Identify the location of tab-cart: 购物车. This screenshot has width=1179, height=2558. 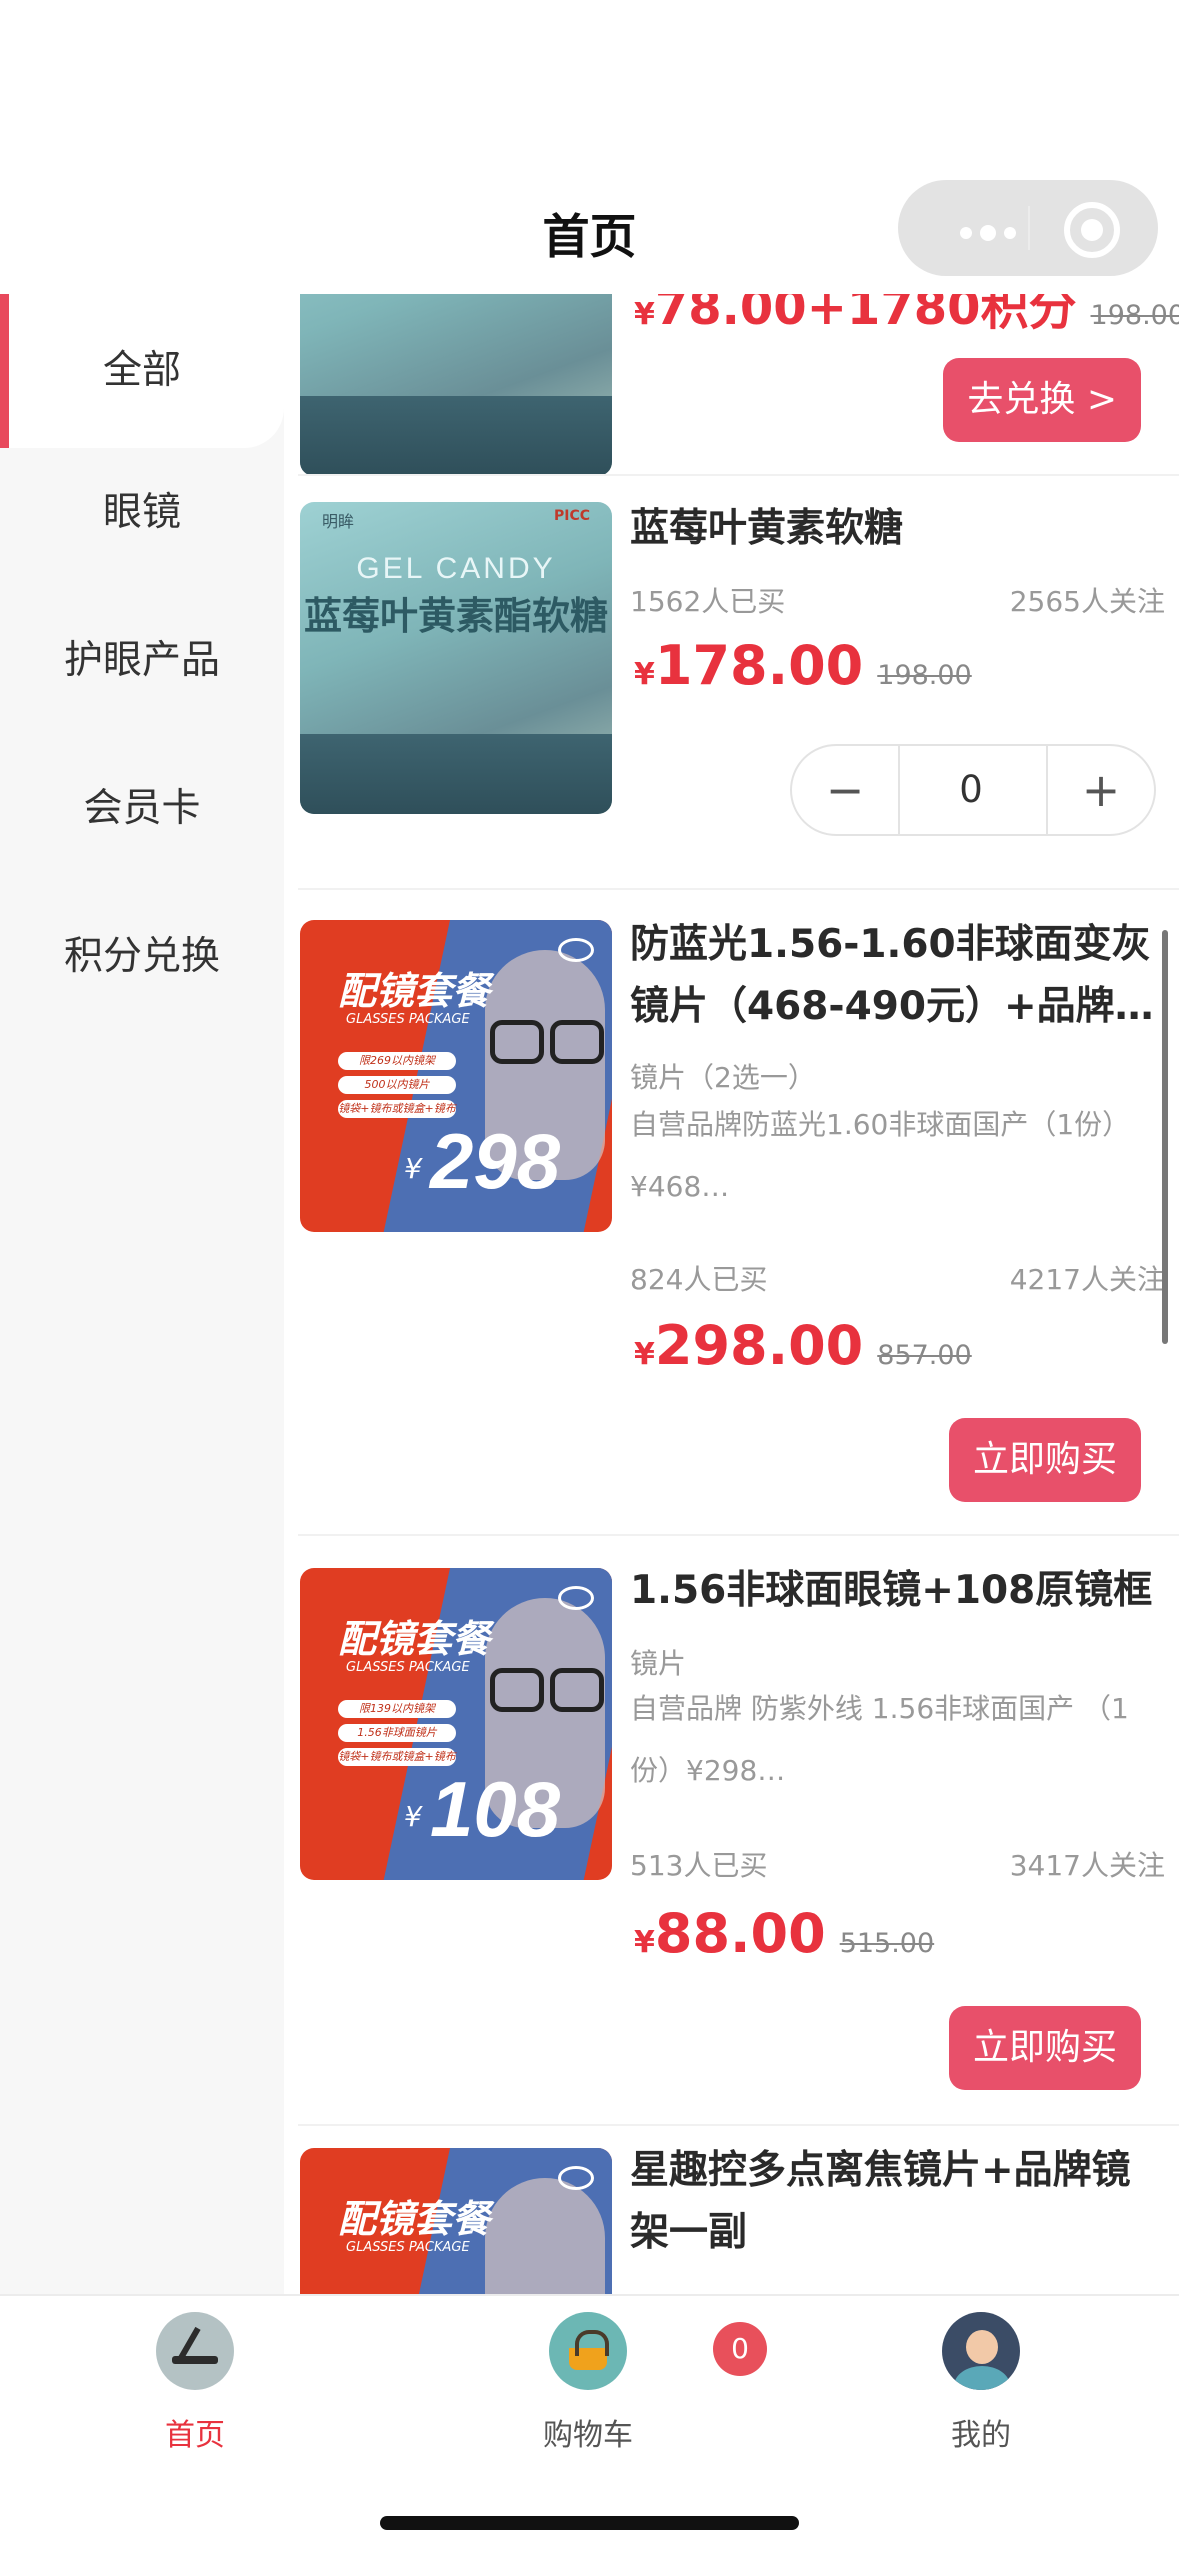
(588, 2383).